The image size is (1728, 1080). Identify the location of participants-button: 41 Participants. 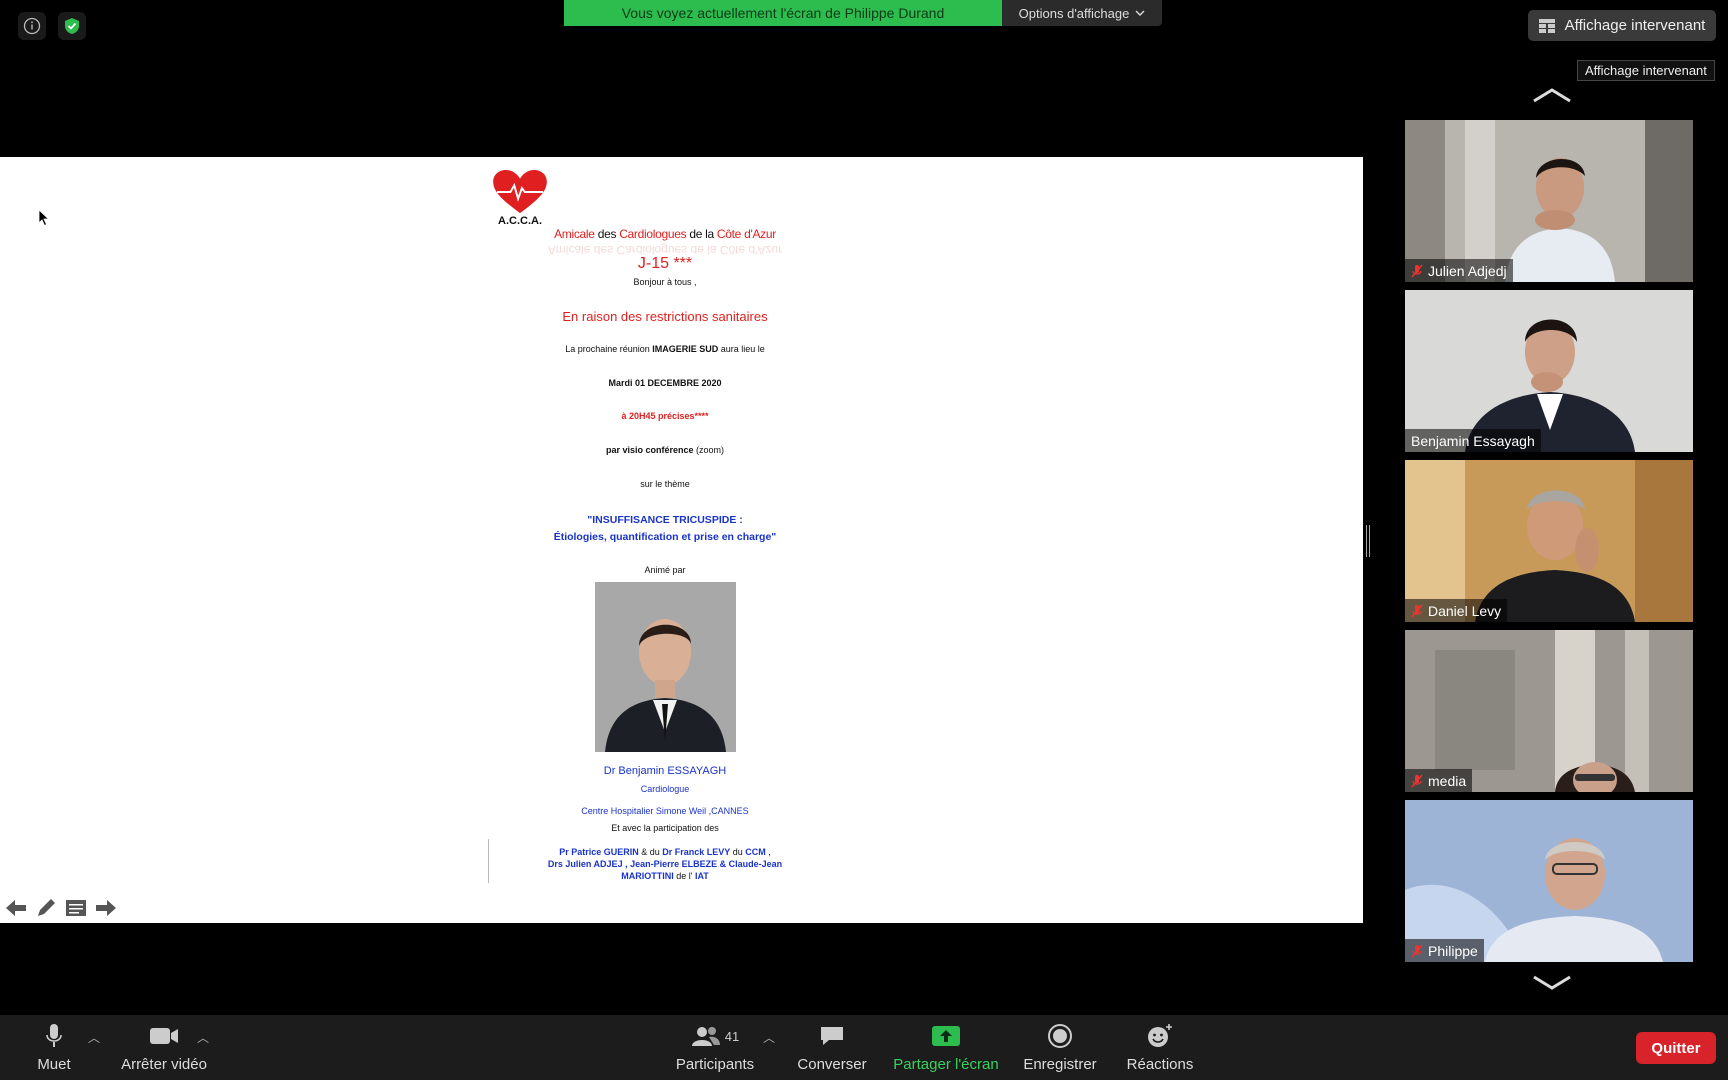
(715, 1048).